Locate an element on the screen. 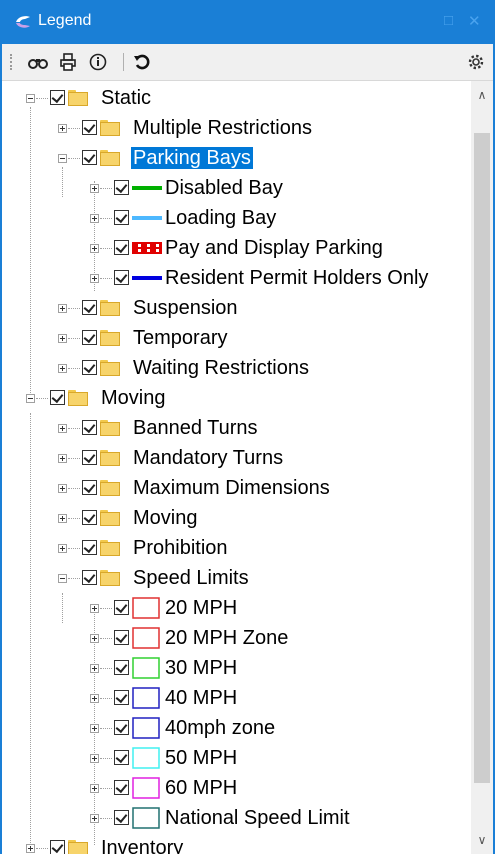 Image resolution: width=495 pixels, height=854 pixels. node-label: Static is located at coordinates (126, 98).